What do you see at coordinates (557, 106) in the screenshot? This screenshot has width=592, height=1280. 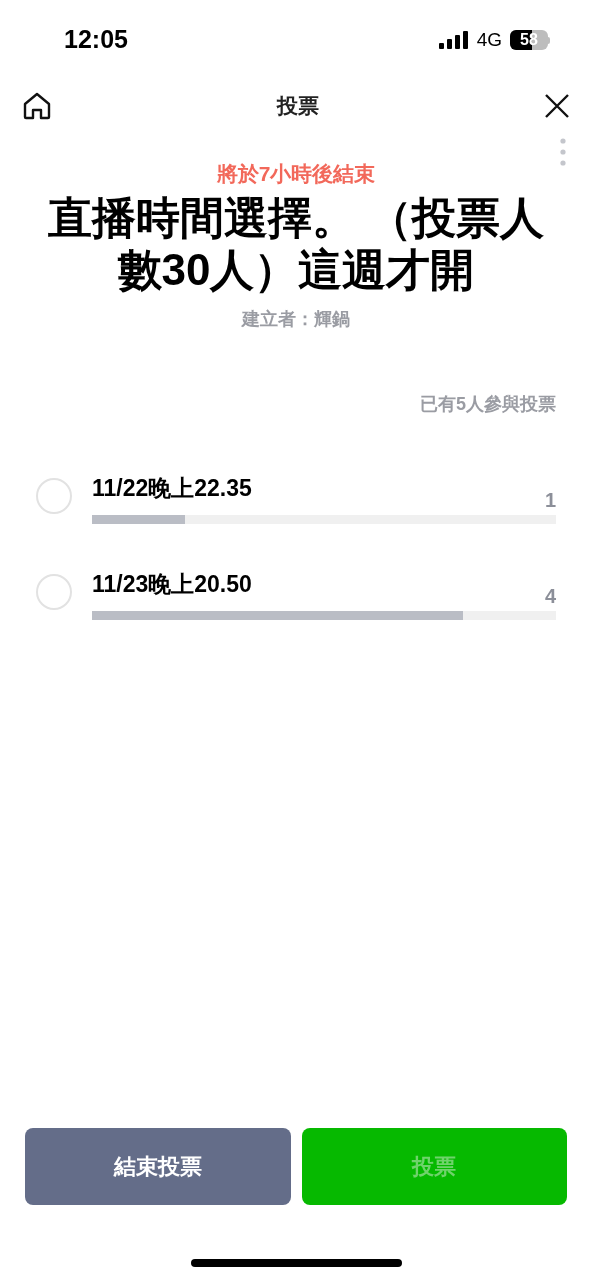 I see `close-icon` at bounding box center [557, 106].